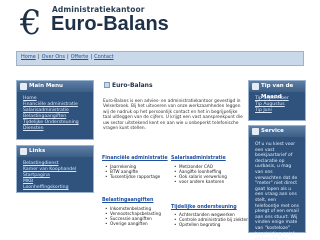 Image resolution: width=320 pixels, height=240 pixels. I want to click on content-heading: Euro-Balans, so click(128, 87).